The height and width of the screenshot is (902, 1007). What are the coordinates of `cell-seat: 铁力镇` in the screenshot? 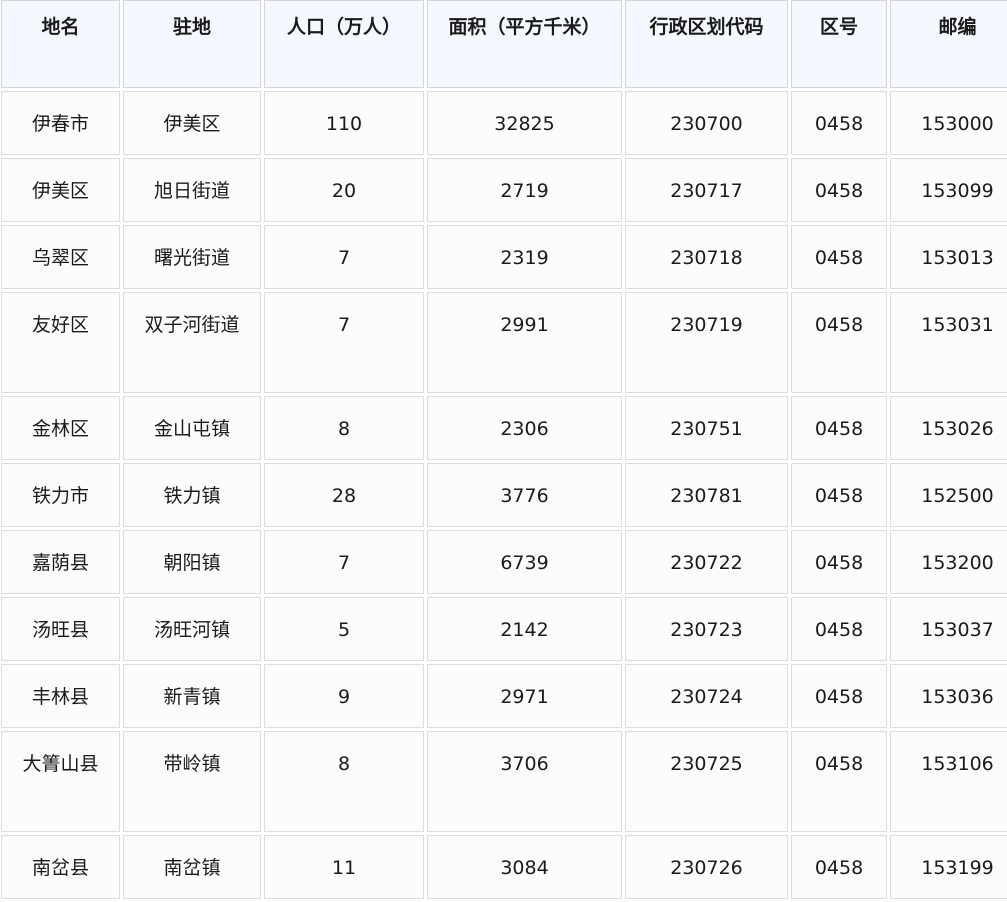 It's located at (192, 495).